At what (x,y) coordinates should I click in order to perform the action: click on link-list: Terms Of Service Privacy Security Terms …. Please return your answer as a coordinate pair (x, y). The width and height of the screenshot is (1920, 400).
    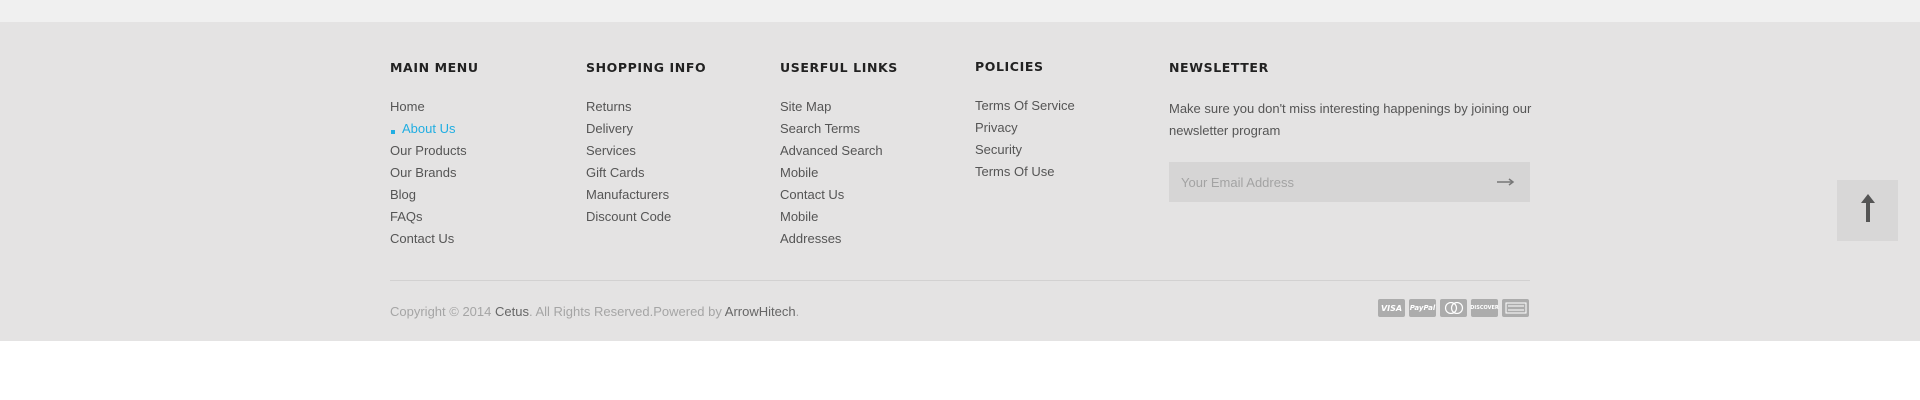
    Looking at the image, I should click on (1025, 139).